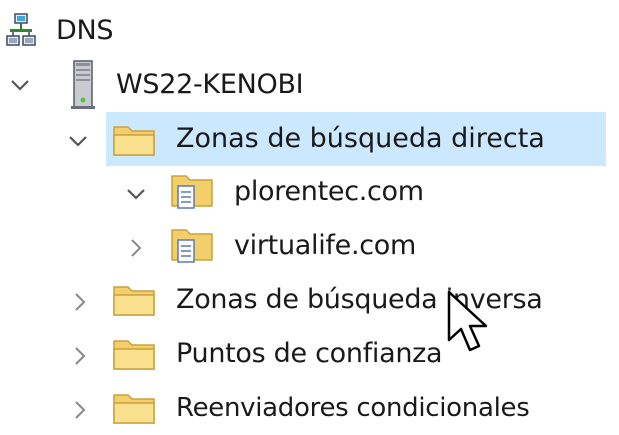  I want to click on tree-item-label: Puntos de confianza, so click(309, 353).